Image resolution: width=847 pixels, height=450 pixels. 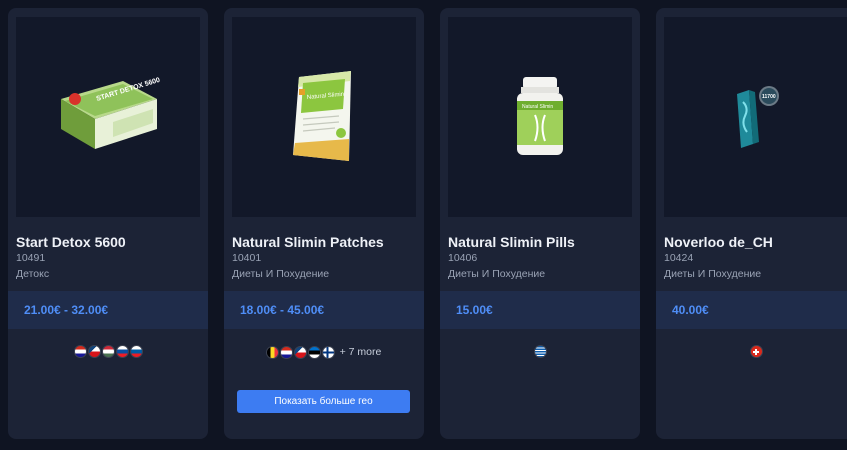 I want to click on product-image: START DETOX 5600, so click(x=108, y=117).